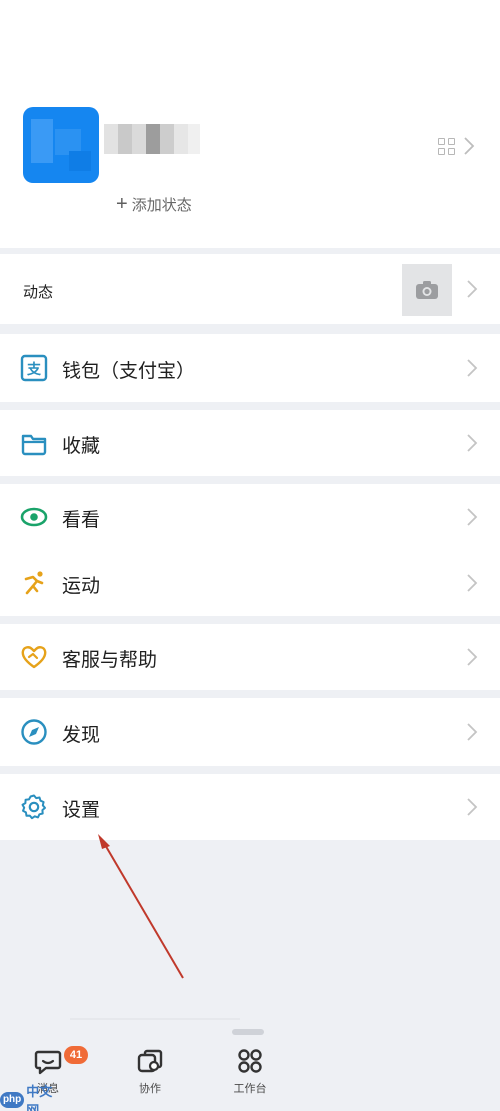 Image resolution: width=500 pixels, height=1111 pixels. What do you see at coordinates (250, 657) in the screenshot?
I see `menu-item-support: 客服与帮助` at bounding box center [250, 657].